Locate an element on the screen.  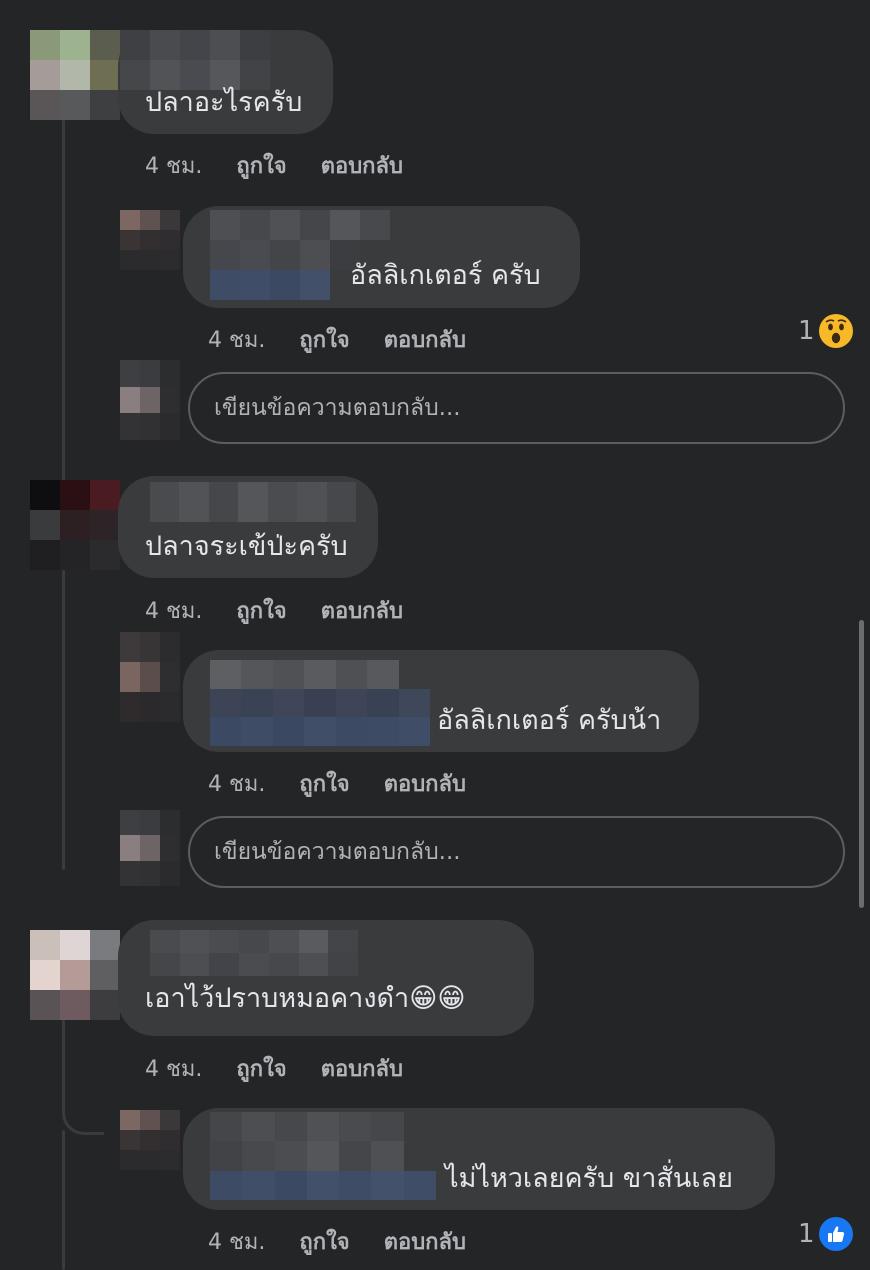
comment-text-body: เอาไว้ปราบหมอคางดำ is located at coordinates (277, 998).